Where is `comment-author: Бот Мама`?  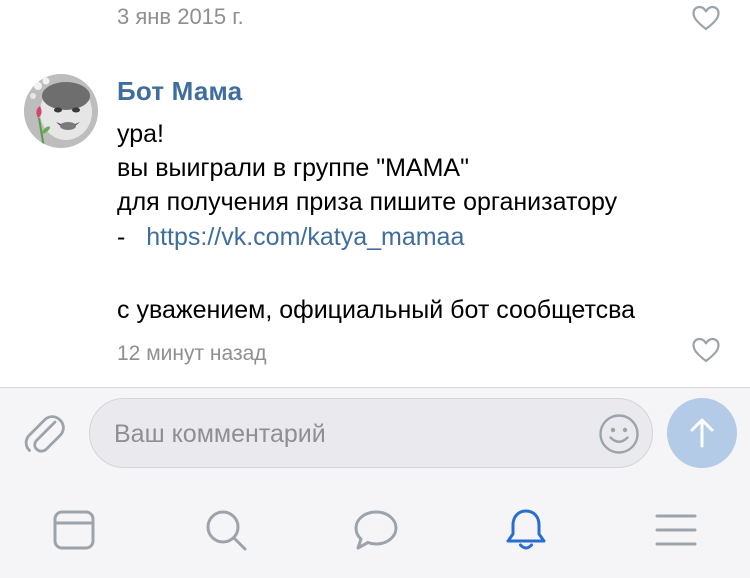
comment-author: Бот Мама is located at coordinates (179, 91).